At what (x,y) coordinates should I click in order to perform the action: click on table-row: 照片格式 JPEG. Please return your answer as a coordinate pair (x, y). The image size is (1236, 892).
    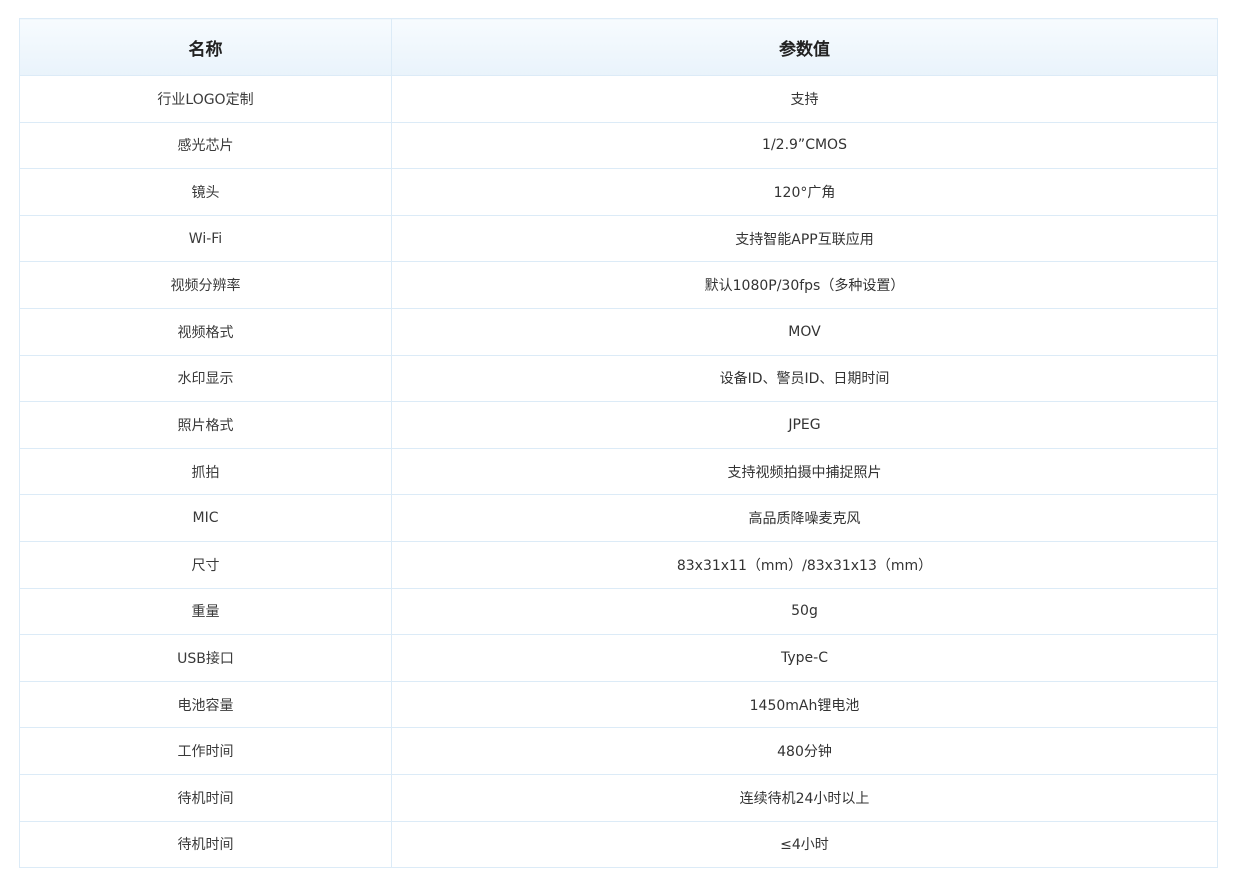
    Looking at the image, I should click on (618, 425).